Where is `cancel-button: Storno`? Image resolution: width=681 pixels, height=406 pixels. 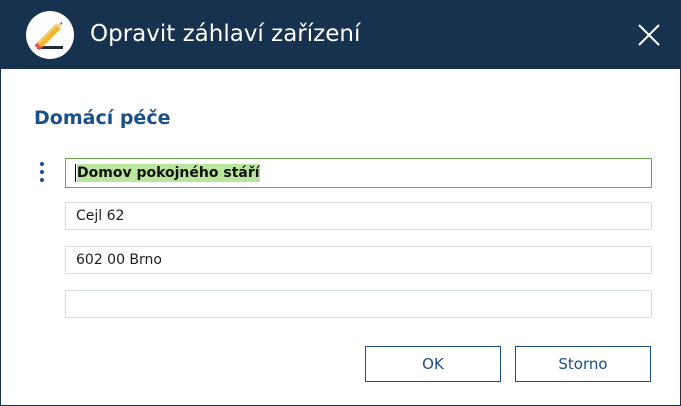
cancel-button: Storno is located at coordinates (583, 364).